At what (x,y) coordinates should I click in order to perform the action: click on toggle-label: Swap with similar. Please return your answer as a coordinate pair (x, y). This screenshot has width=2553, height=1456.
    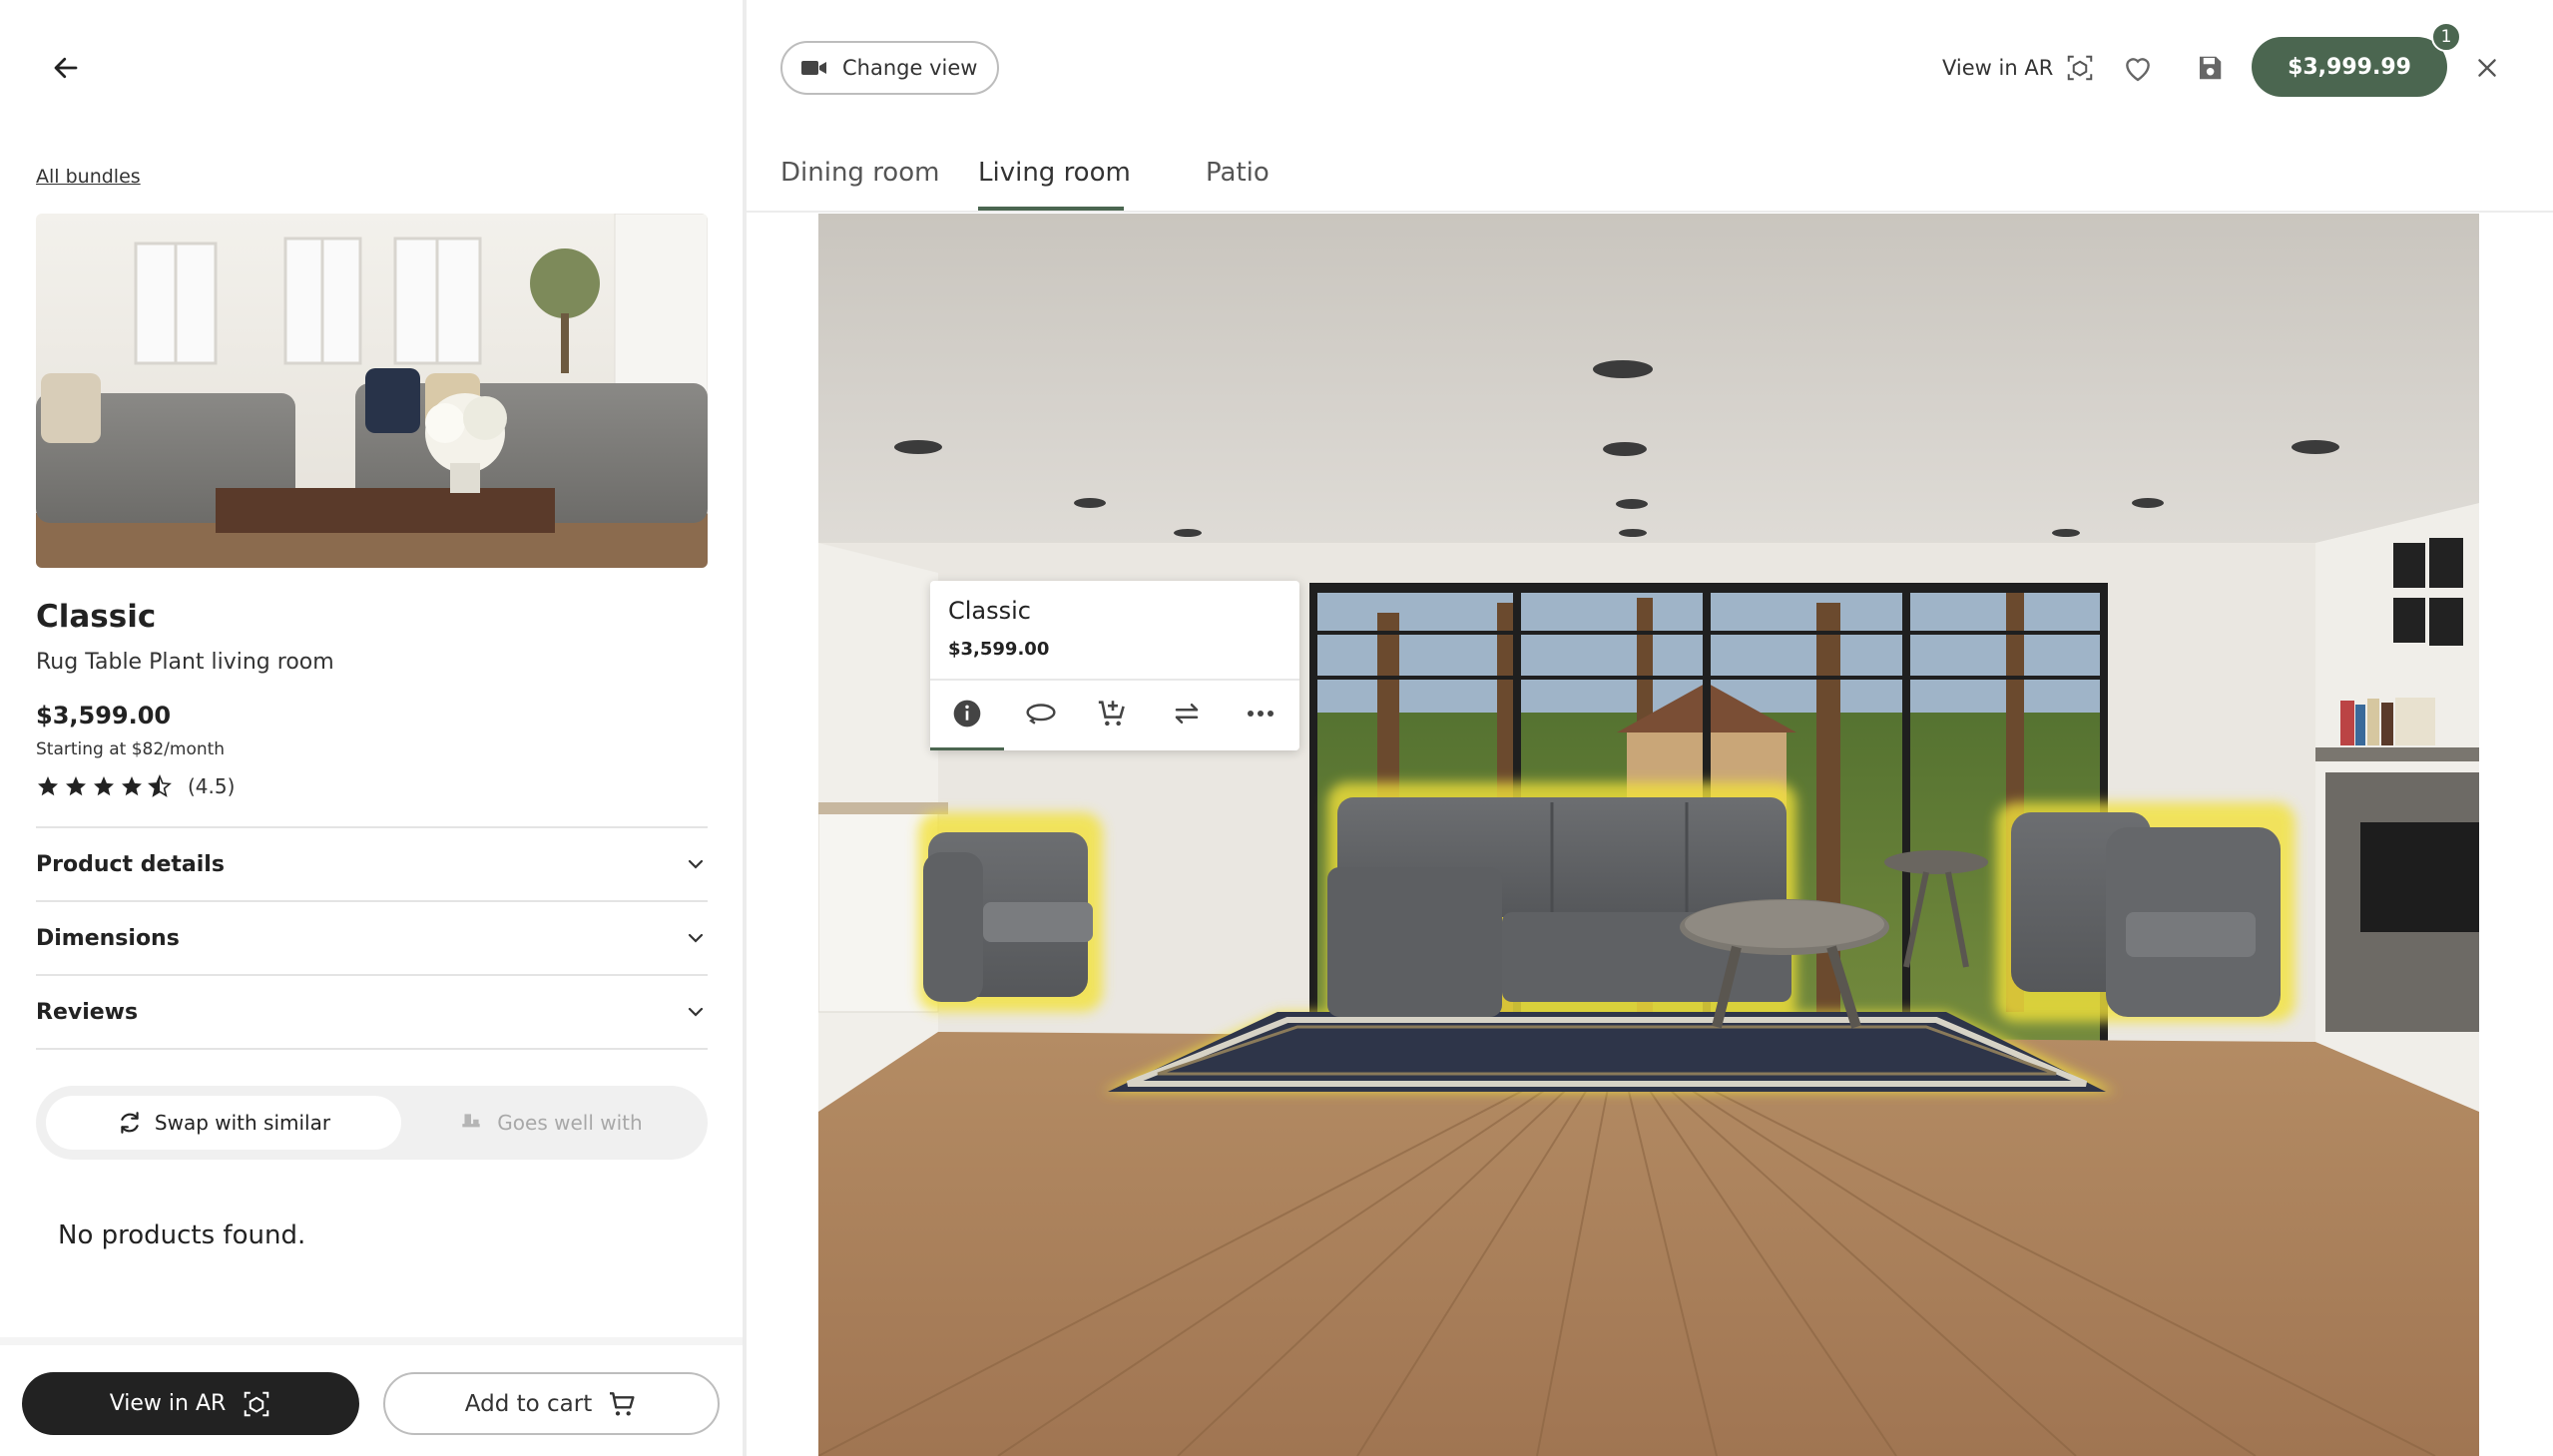
    Looking at the image, I should click on (242, 1123).